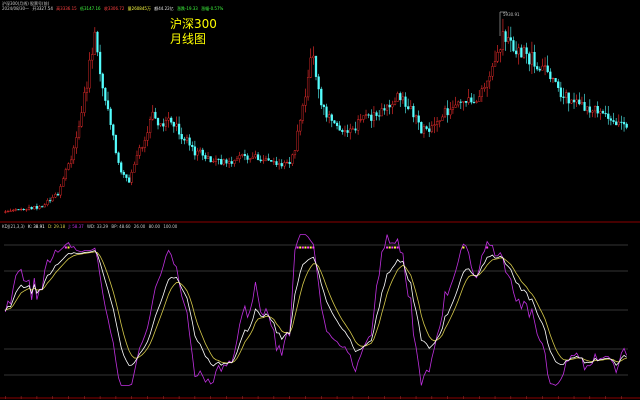  Describe the element at coordinates (212, 8) in the screenshot. I see `header-change-pct: 涨幅-0.57%` at that location.